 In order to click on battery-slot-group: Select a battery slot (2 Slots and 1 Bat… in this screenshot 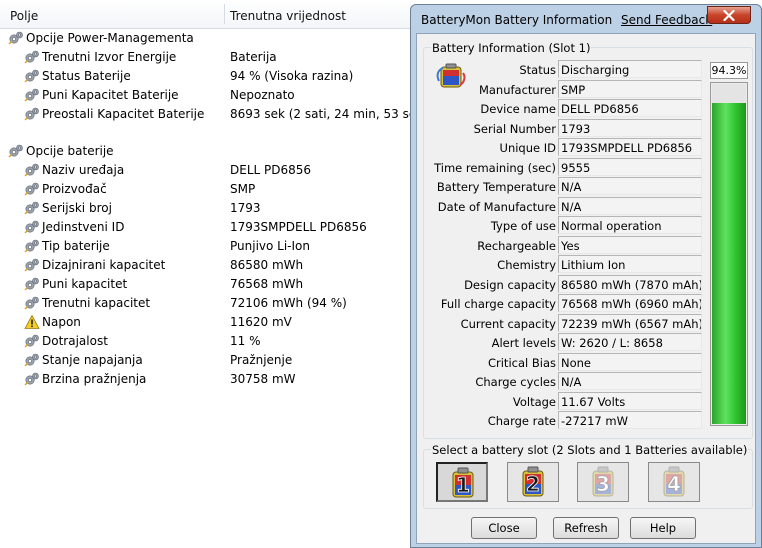, I will do `click(588, 476)`.